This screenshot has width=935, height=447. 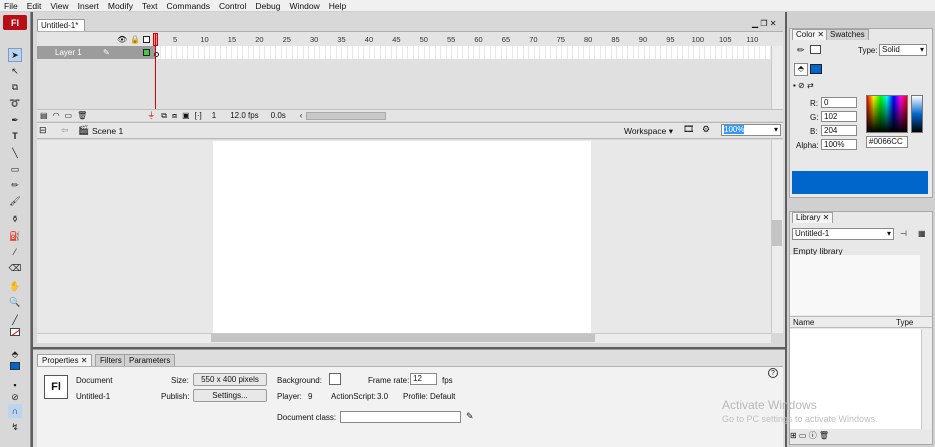 I want to click on pen-tool-icon: ✒, so click(x=15, y=120).